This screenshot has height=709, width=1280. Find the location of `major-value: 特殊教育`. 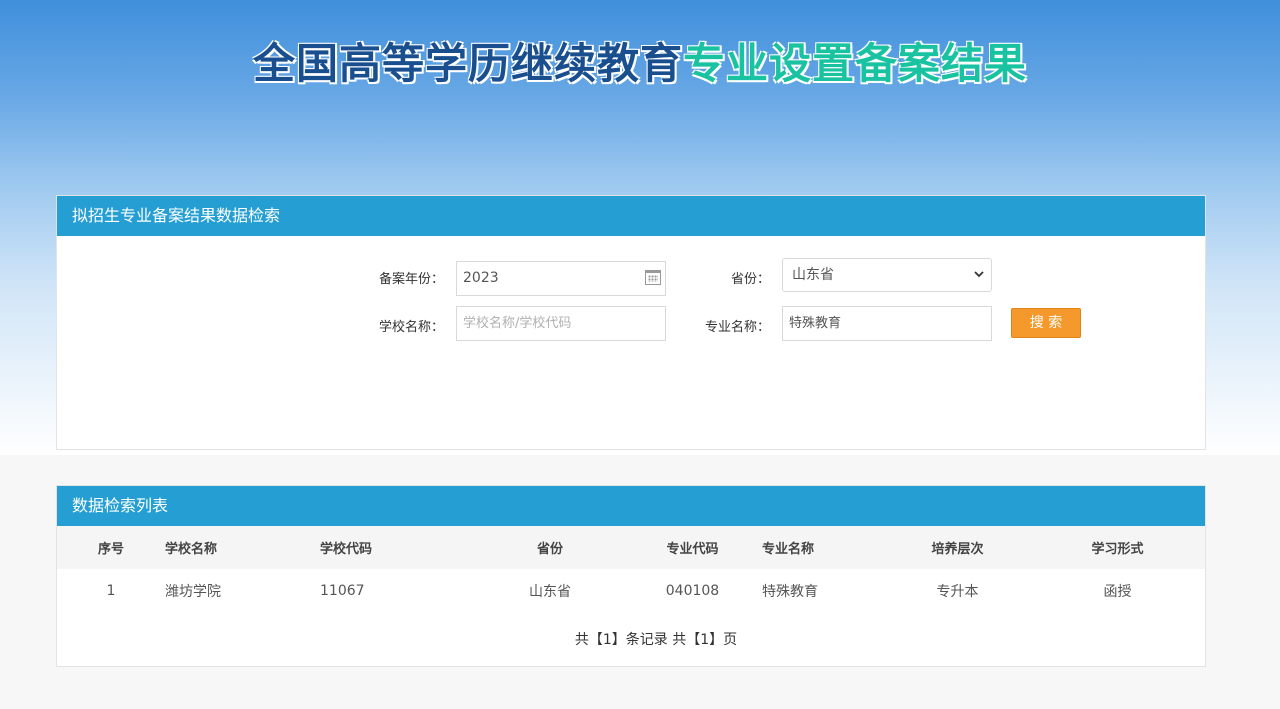

major-value: 特殊教育 is located at coordinates (815, 323).